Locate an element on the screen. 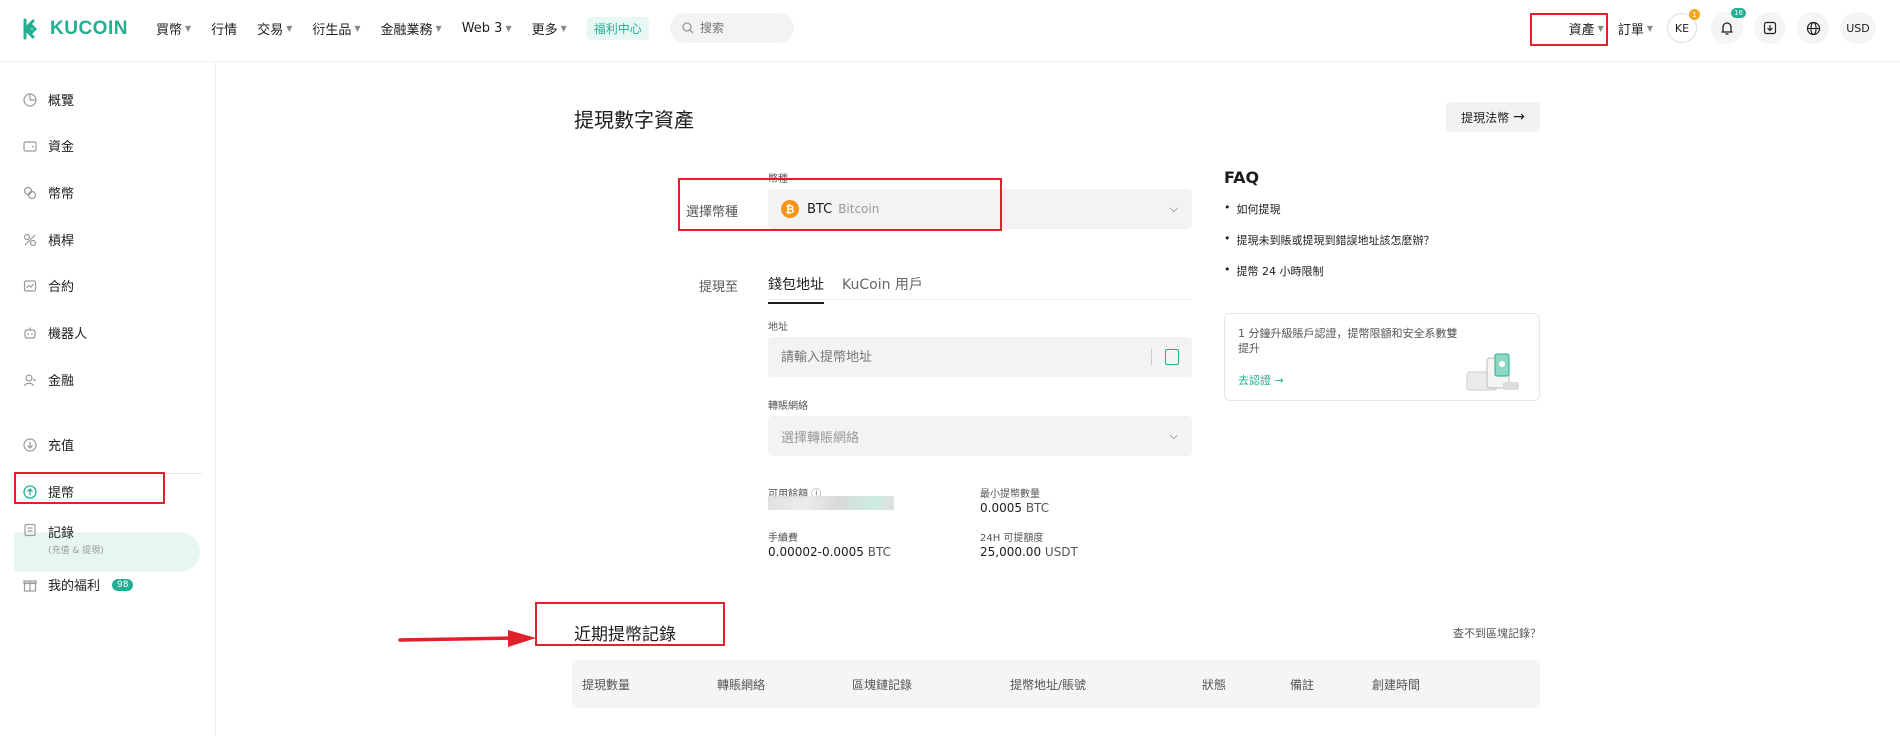 Image resolution: width=1900 pixels, height=736 pixels. kyc-promo-card: 1 分鐘升級賬戶認證，提幣限額和安全系數雙提升 去認證 → is located at coordinates (1382, 357).